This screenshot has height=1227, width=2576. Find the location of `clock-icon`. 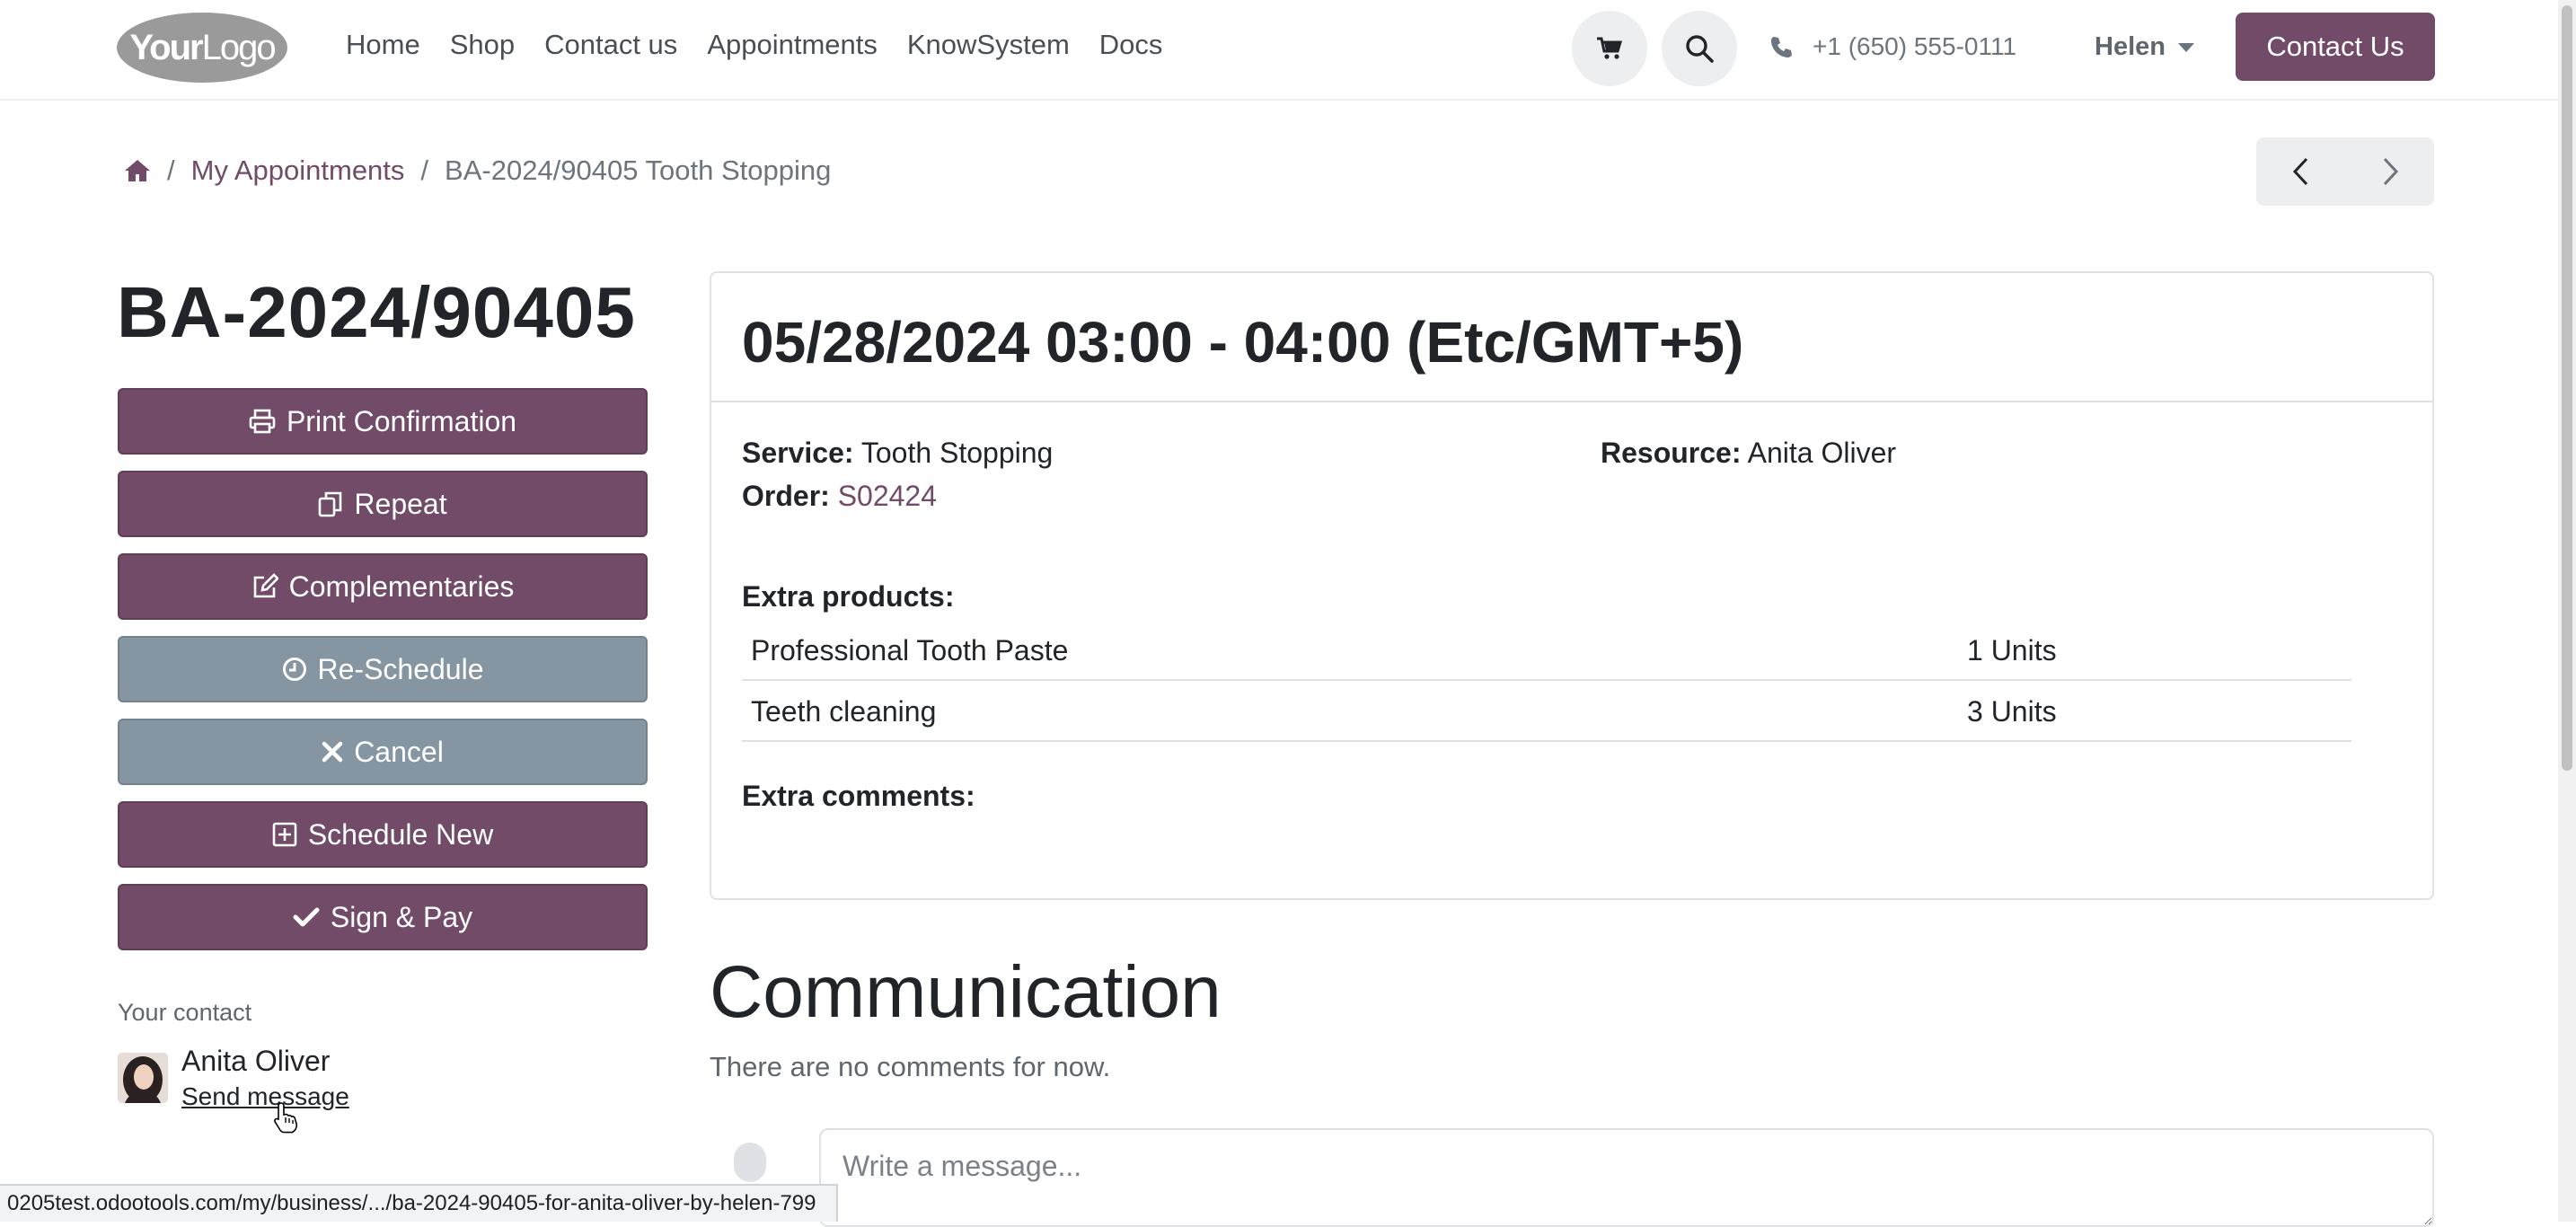

clock-icon is located at coordinates (294, 669).